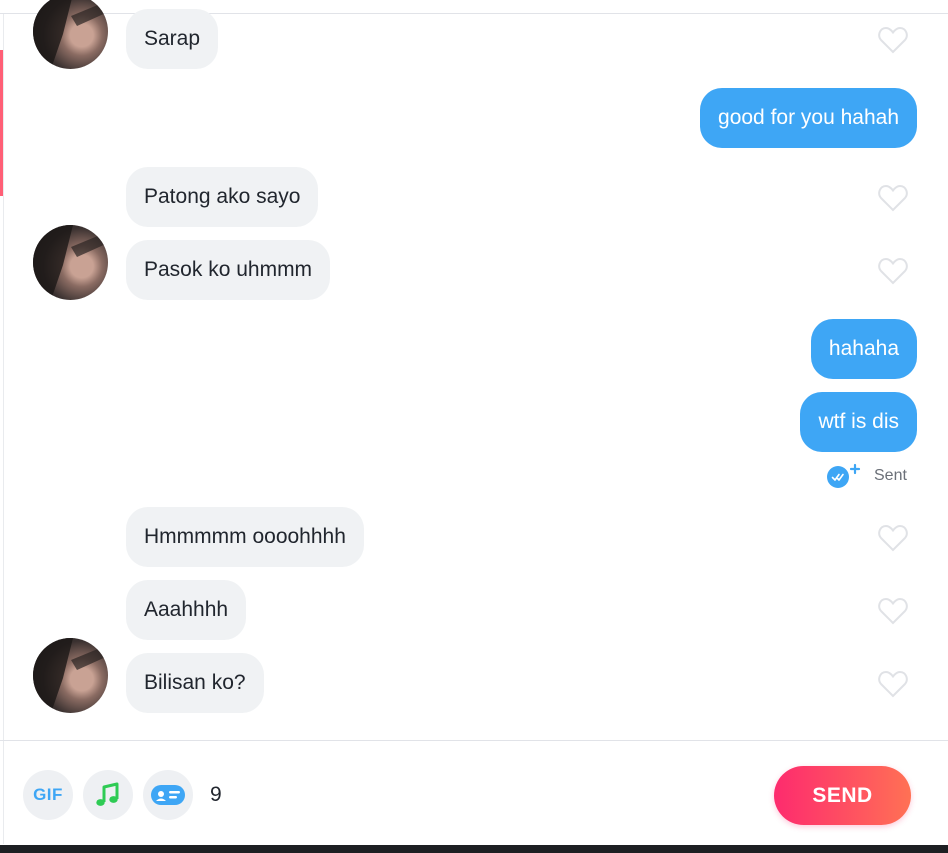  Describe the element at coordinates (186, 610) in the screenshot. I see `message-bubble-incoming: Aaahhhh` at that location.